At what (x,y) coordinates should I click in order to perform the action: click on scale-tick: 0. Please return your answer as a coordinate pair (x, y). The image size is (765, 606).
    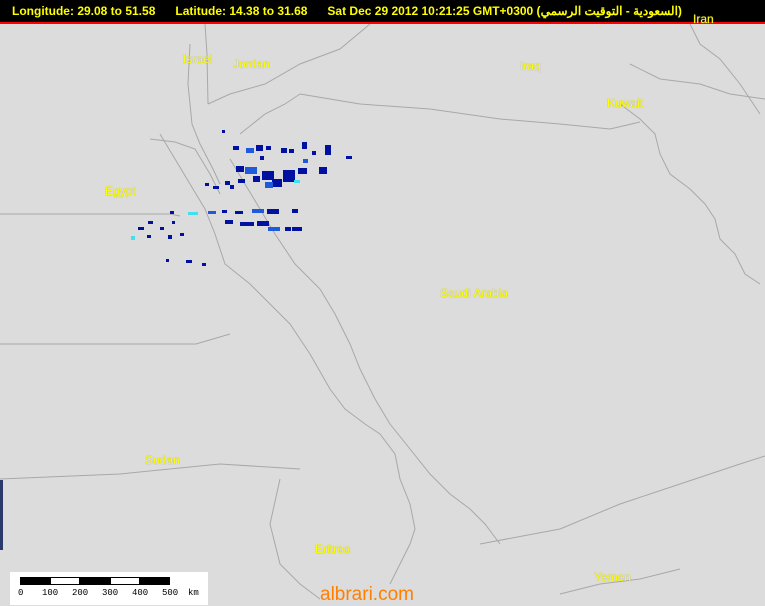
    Looking at the image, I should click on (21, 593).